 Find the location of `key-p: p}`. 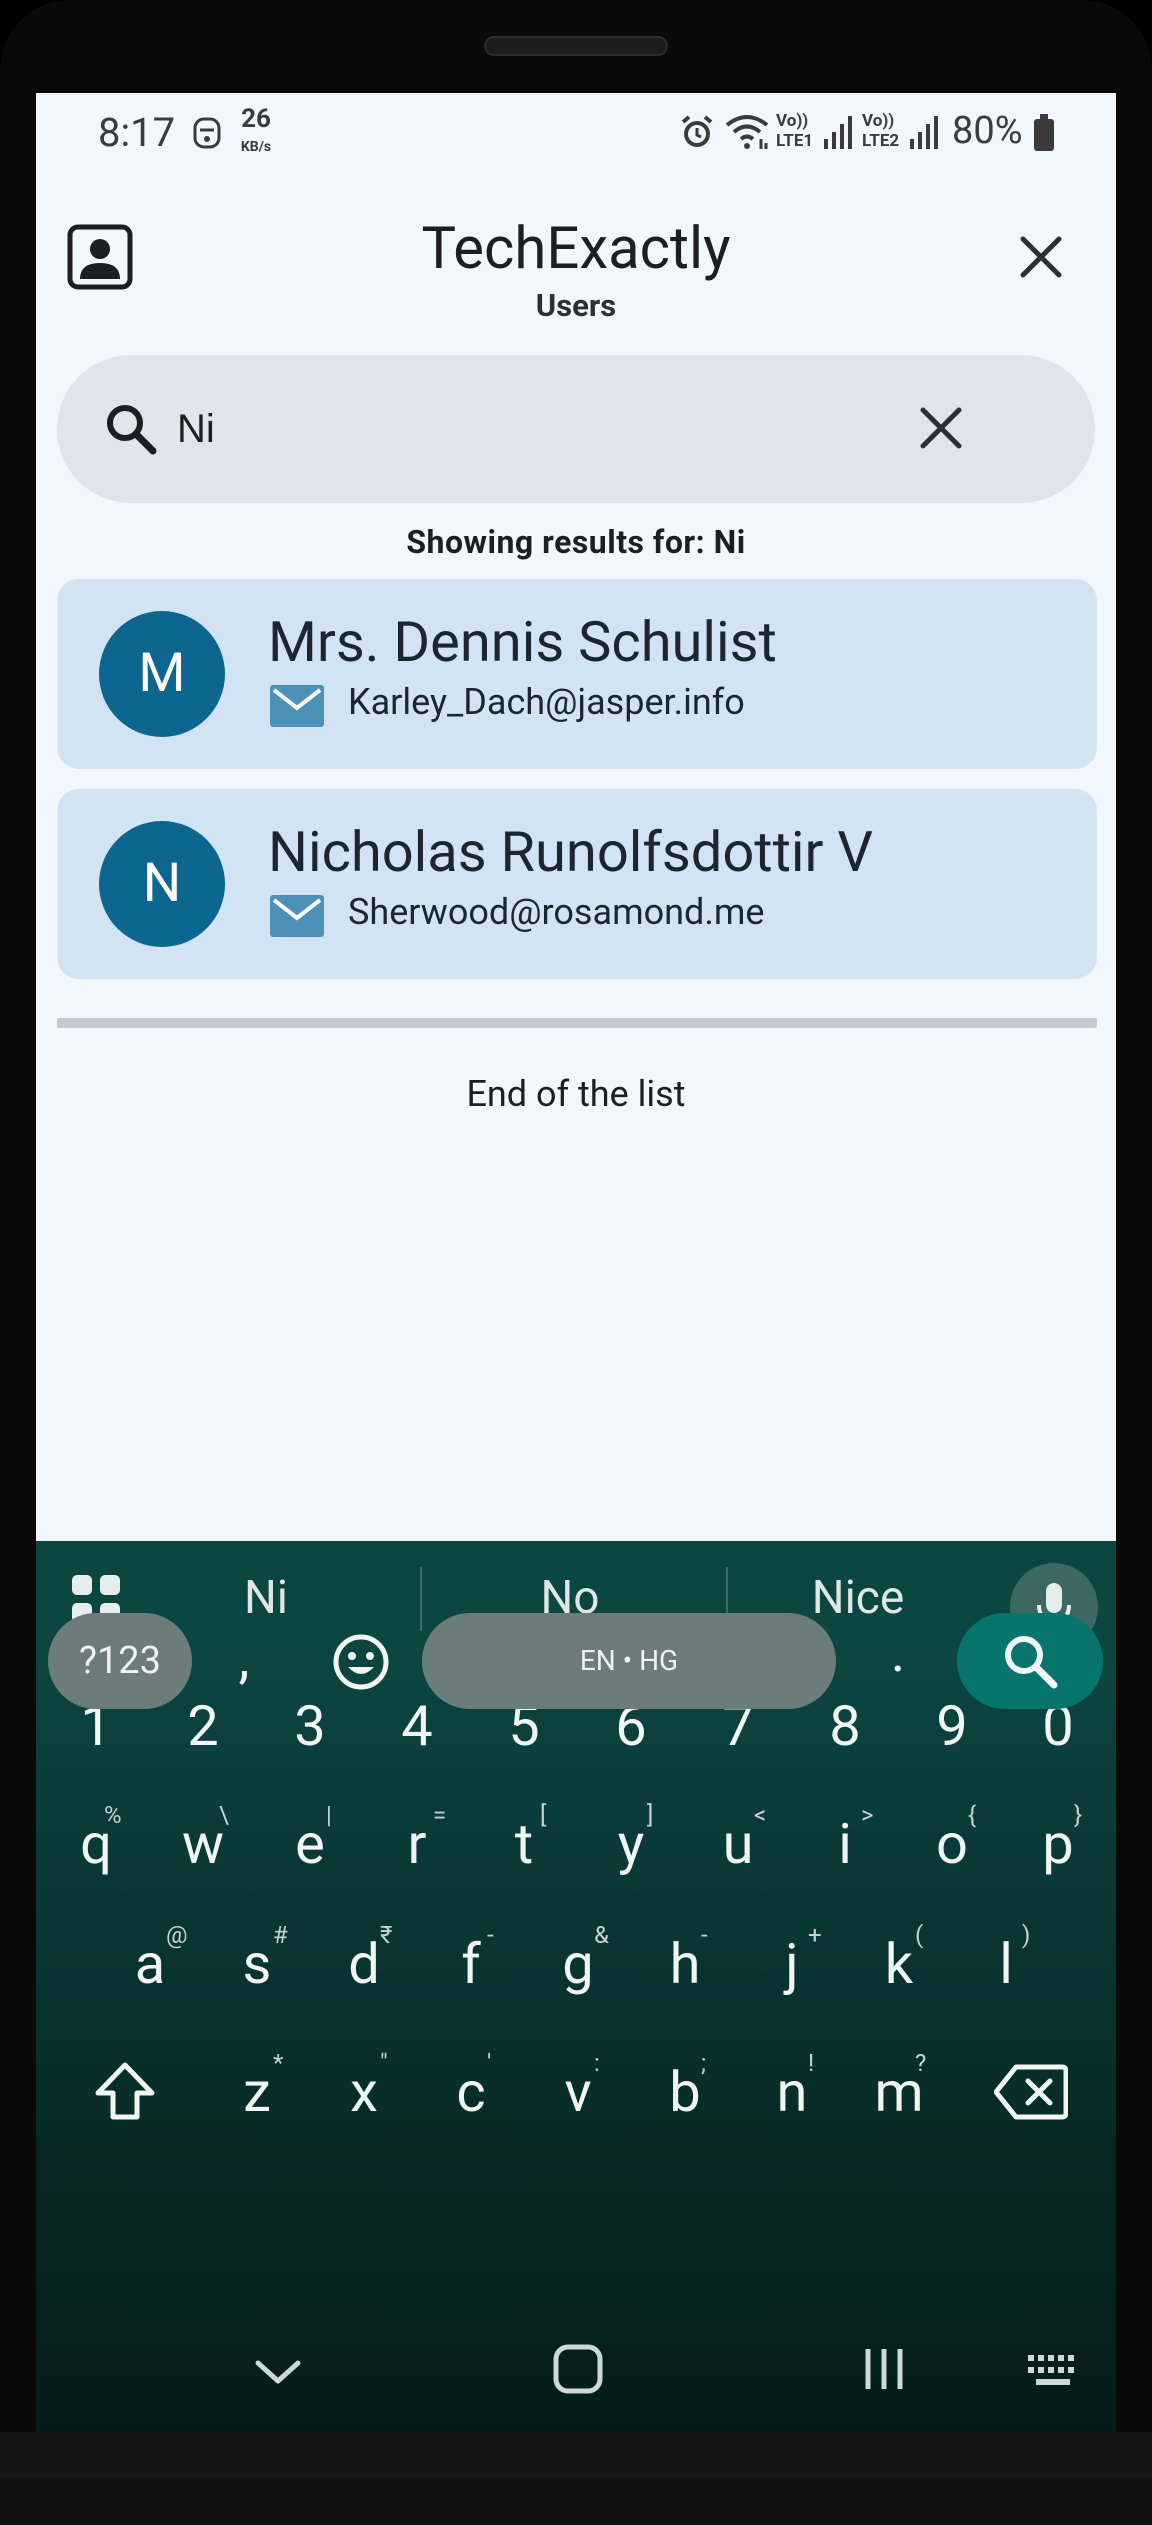

key-p: p} is located at coordinates (1058, 1839).